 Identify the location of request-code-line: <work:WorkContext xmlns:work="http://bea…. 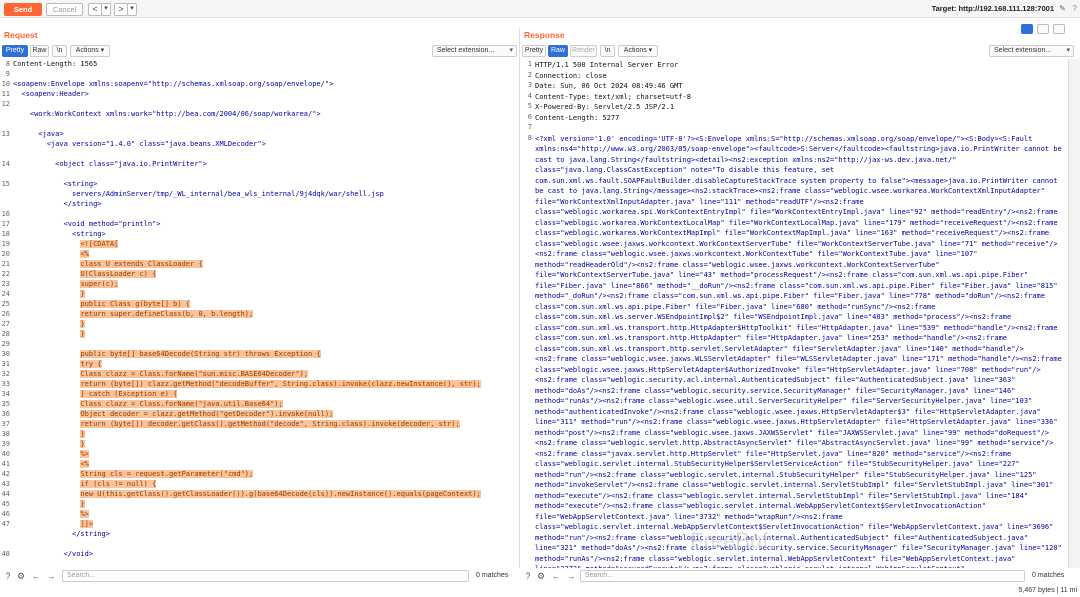
(167, 114).